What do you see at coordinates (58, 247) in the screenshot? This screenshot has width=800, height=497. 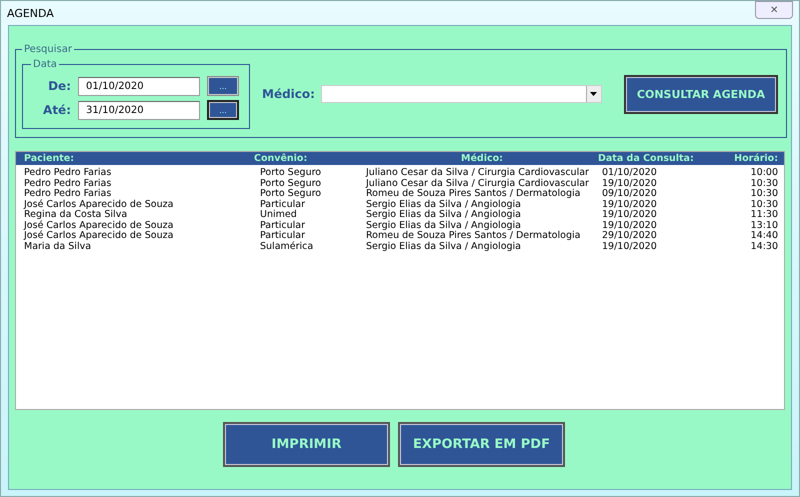 I see `table-cell-text: Maria da Silva` at bounding box center [58, 247].